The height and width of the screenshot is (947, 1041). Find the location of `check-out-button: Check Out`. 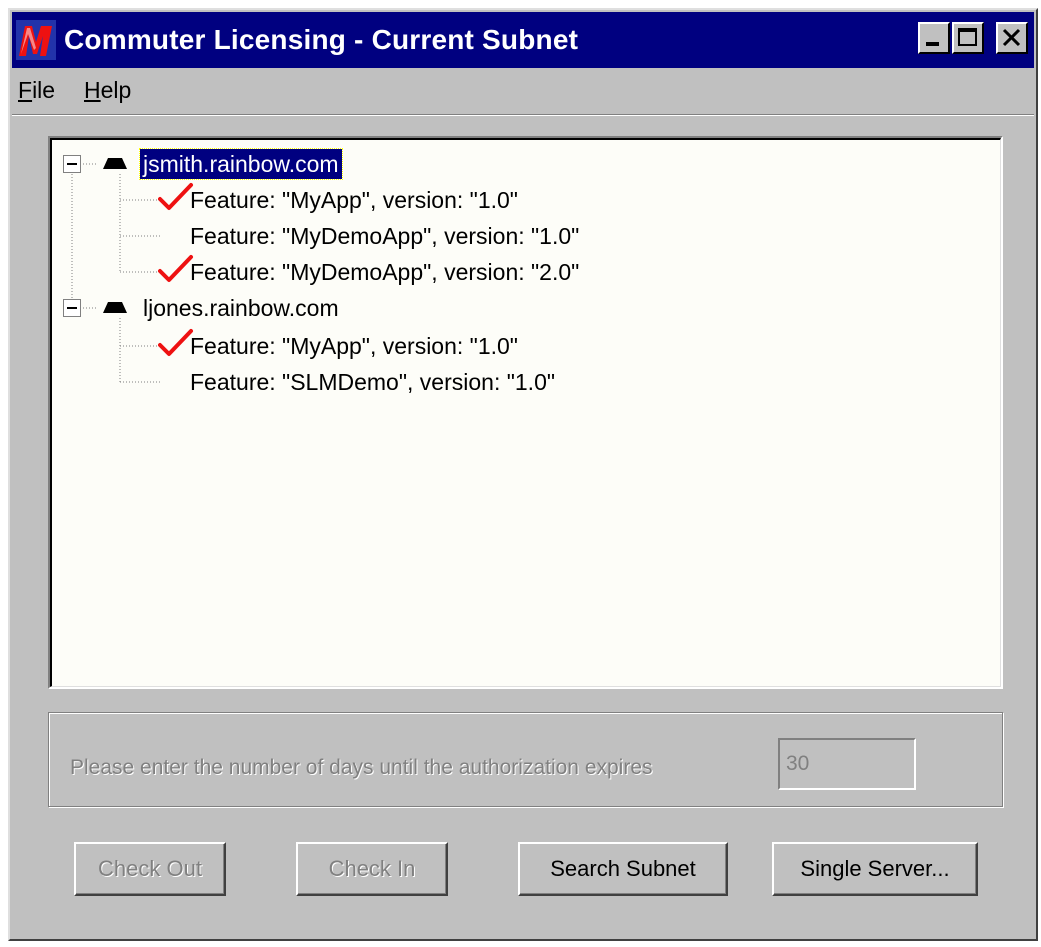

check-out-button: Check Out is located at coordinates (150, 869).